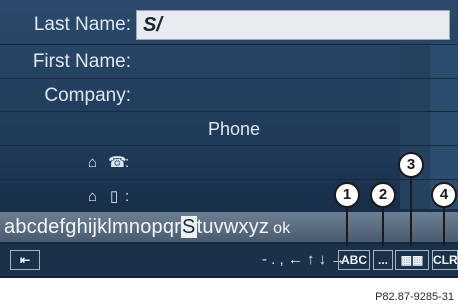  What do you see at coordinates (234, 129) in the screenshot?
I see `phone-heading: Phone` at bounding box center [234, 129].